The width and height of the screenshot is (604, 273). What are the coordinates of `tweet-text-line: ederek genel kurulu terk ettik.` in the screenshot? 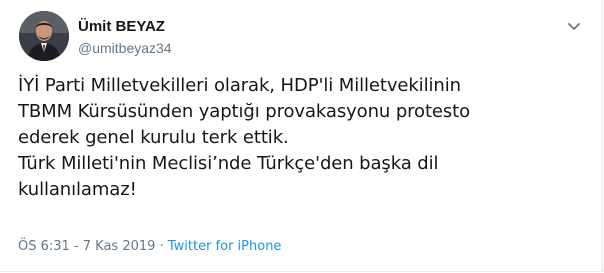 It's located at (153, 137).